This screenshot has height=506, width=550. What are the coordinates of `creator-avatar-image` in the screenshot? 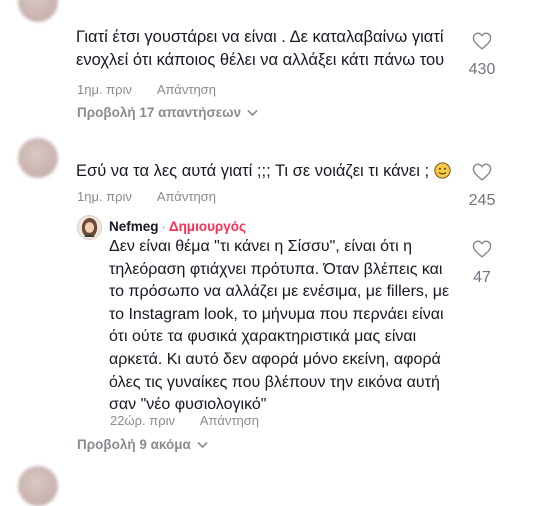 It's located at (89, 227).